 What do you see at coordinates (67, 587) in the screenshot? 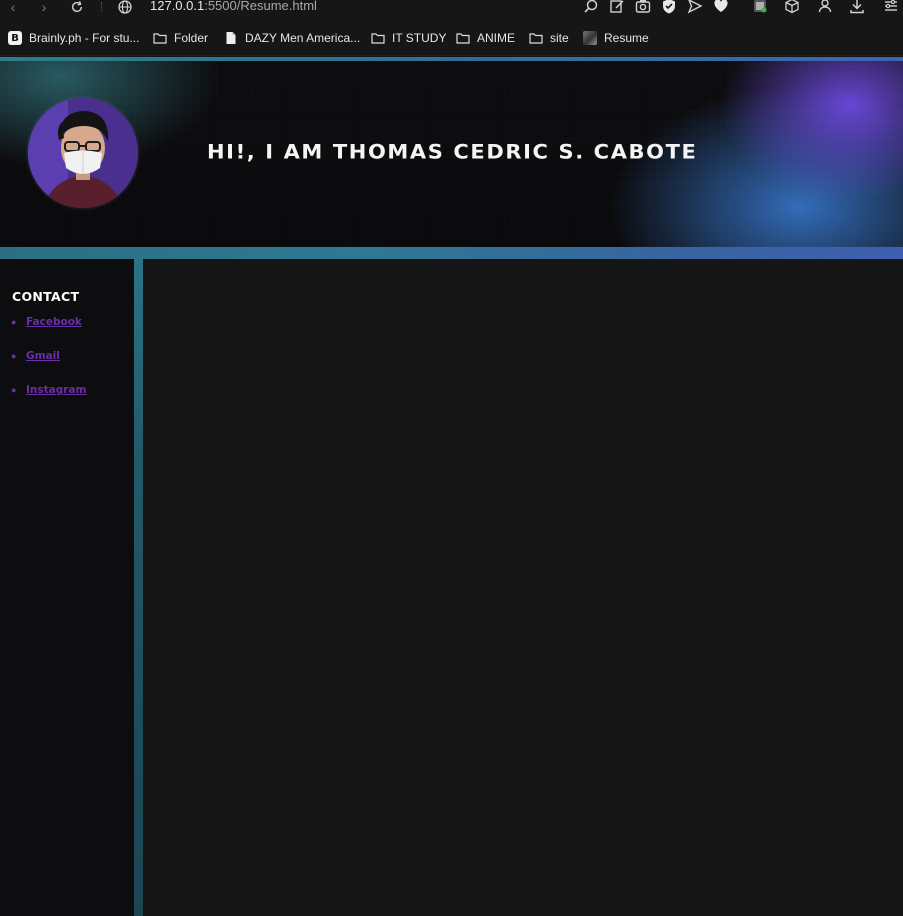
I see `contact-sidebar: CONTACT ● Facebook ● Gmail ● Instagram` at bounding box center [67, 587].